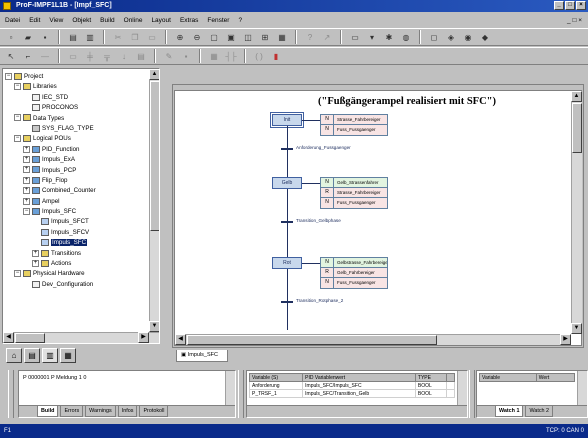 The image size is (588, 438). I want to click on tree-node: + Transitions, so click(76, 254).